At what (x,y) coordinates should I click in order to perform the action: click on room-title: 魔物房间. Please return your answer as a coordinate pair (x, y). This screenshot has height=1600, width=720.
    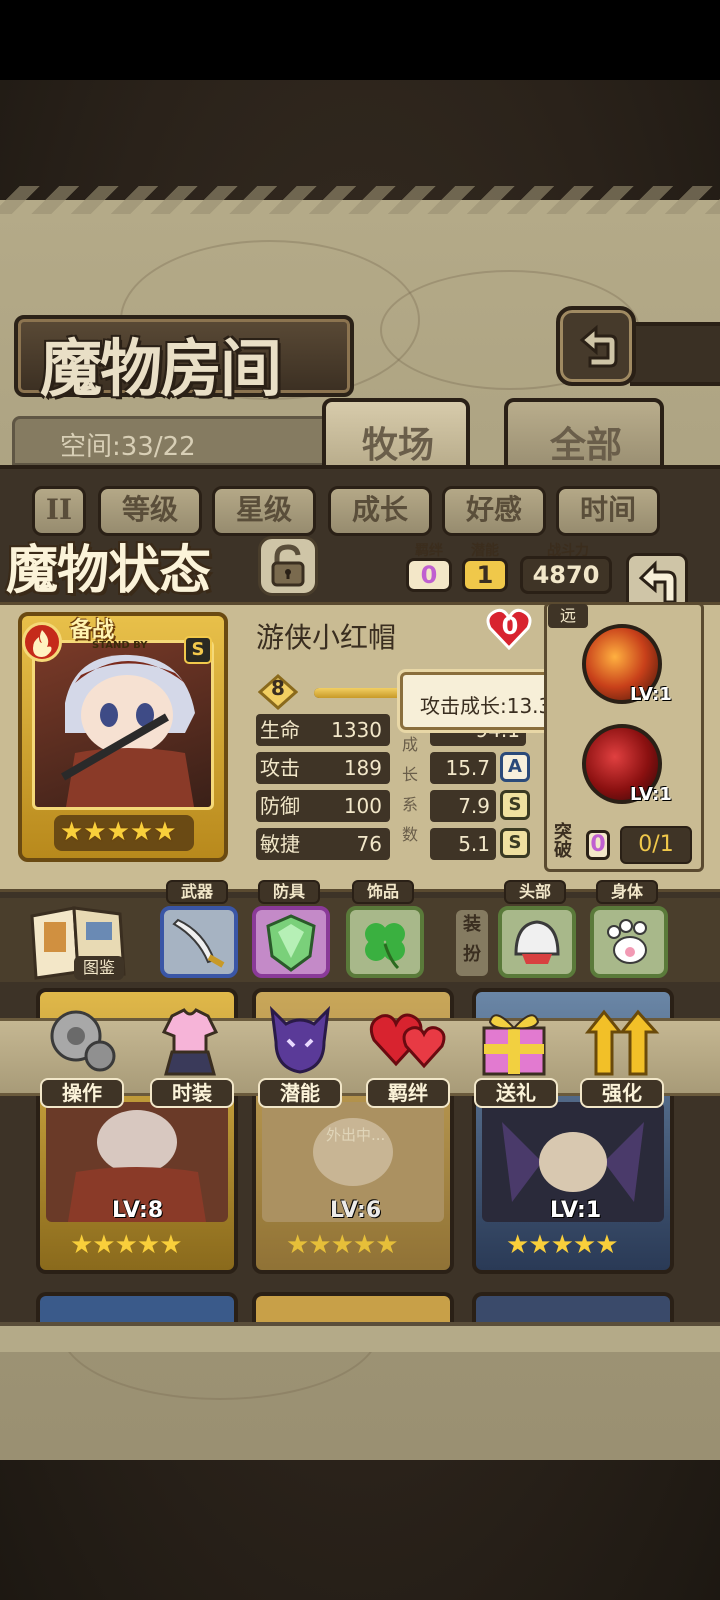
    Looking at the image, I should click on (161, 368).